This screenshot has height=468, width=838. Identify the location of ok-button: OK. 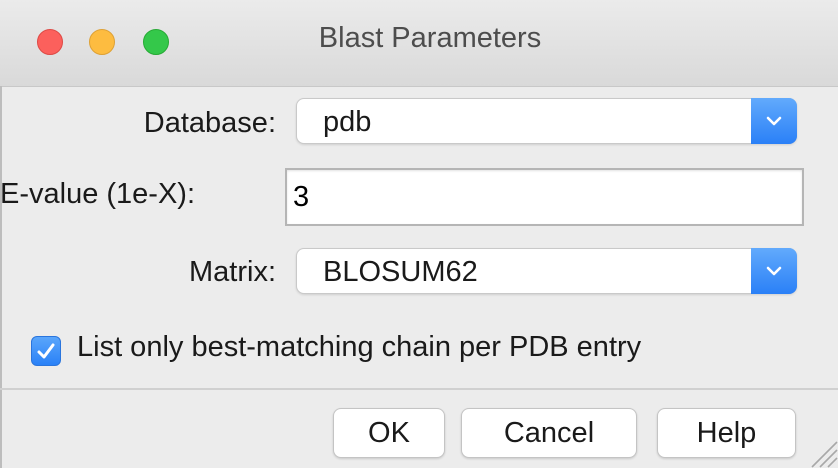
(389, 433).